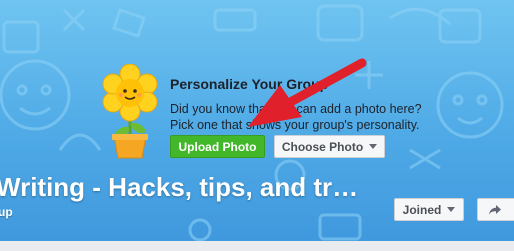 The width and height of the screenshot is (514, 251). What do you see at coordinates (422, 209) in the screenshot?
I see `joined-label: Joined` at bounding box center [422, 209].